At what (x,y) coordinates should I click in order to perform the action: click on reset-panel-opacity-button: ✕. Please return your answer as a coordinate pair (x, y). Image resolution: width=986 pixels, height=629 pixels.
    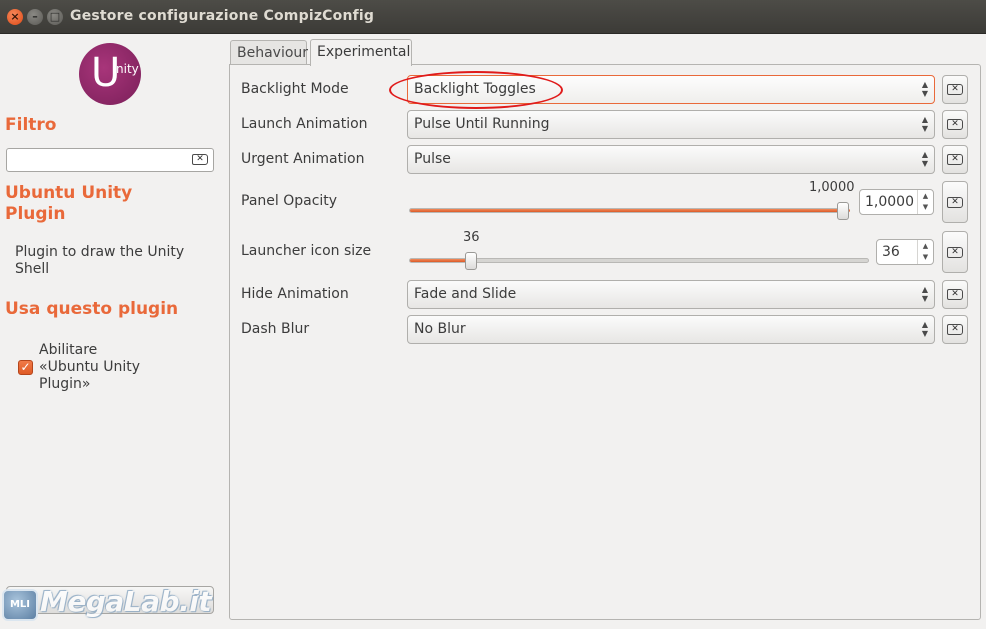
    Looking at the image, I should click on (955, 202).